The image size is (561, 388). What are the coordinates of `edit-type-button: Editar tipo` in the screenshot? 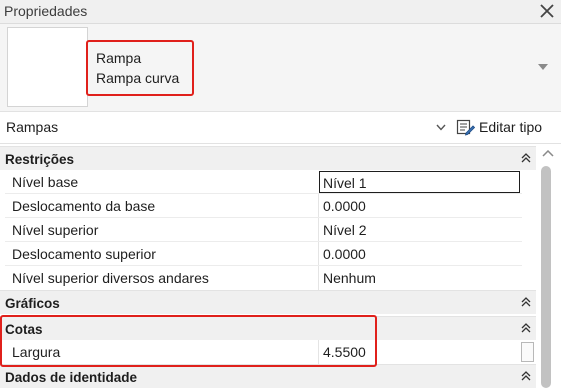 It's located at (506, 128).